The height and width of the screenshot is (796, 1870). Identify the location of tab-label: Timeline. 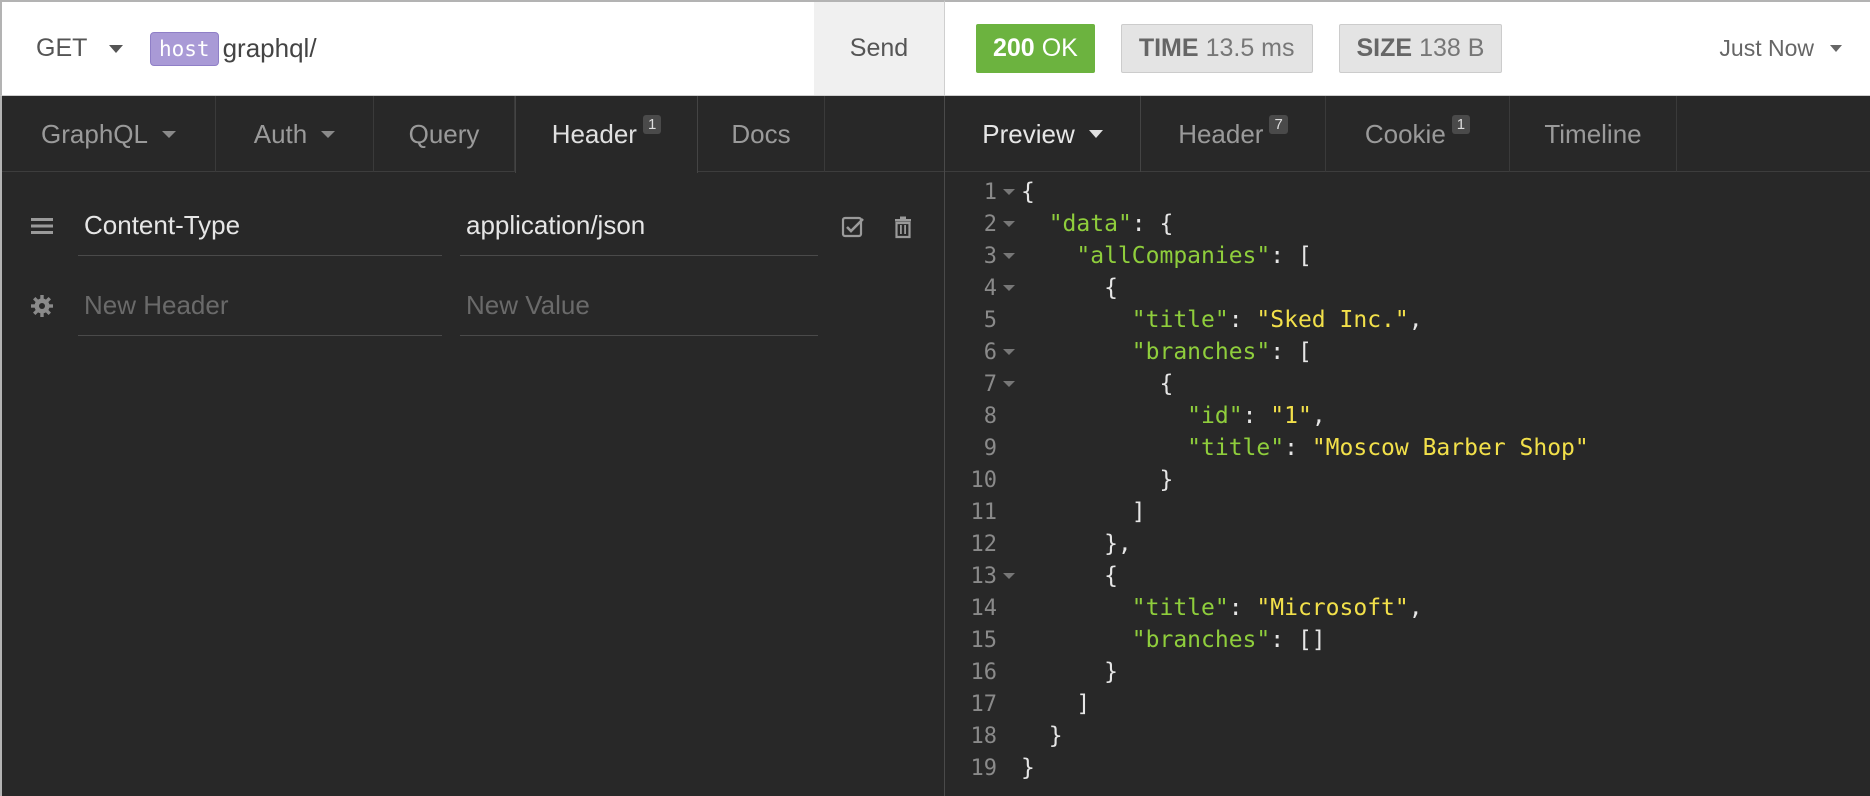
(1593, 133).